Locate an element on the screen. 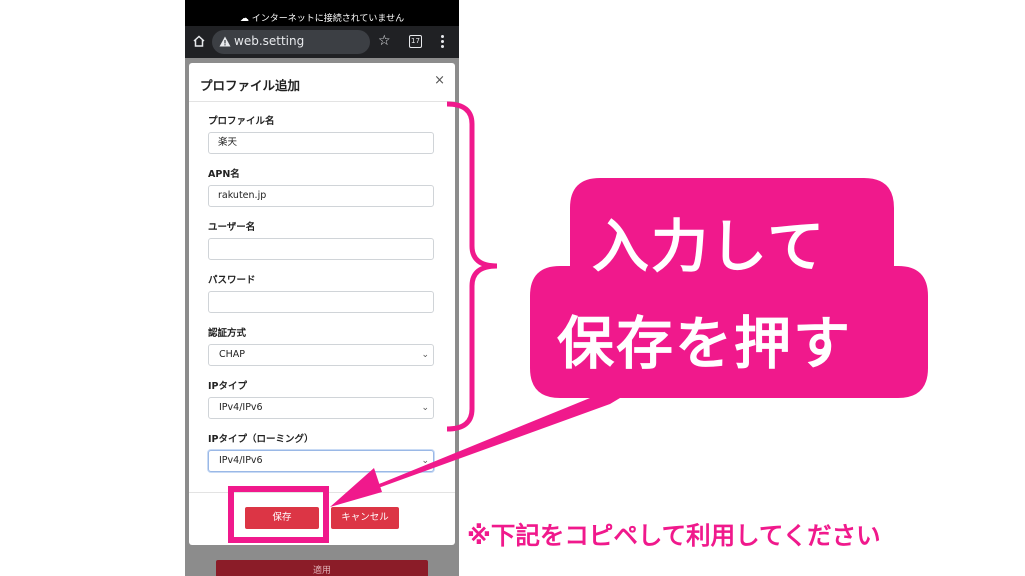 Image resolution: width=1025 pixels, height=576 pixels. curly-brace is located at coordinates (472, 266).